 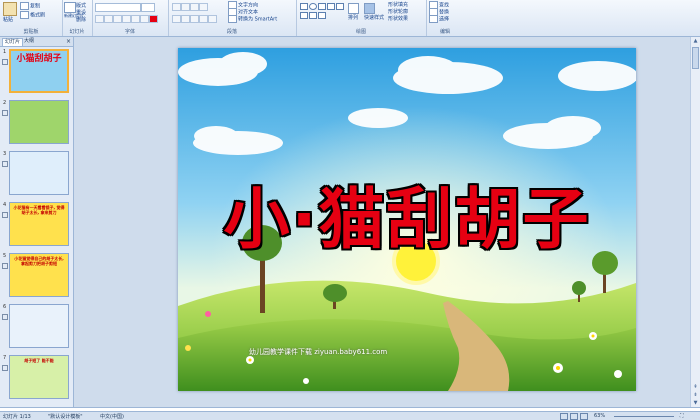 I want to click on reset-button: 重设, so click(x=81, y=12).